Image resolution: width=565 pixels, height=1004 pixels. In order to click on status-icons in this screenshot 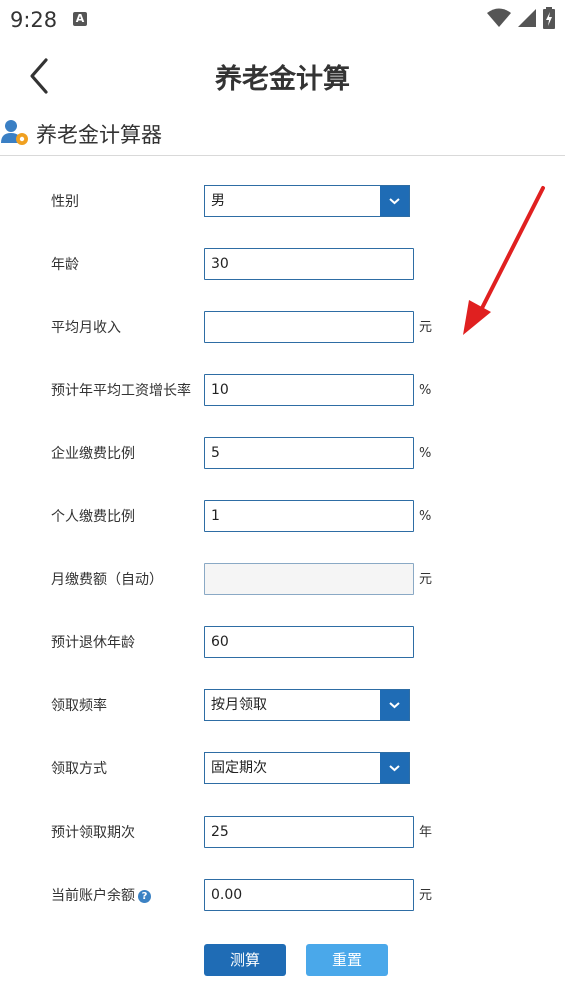, I will do `click(521, 18)`.